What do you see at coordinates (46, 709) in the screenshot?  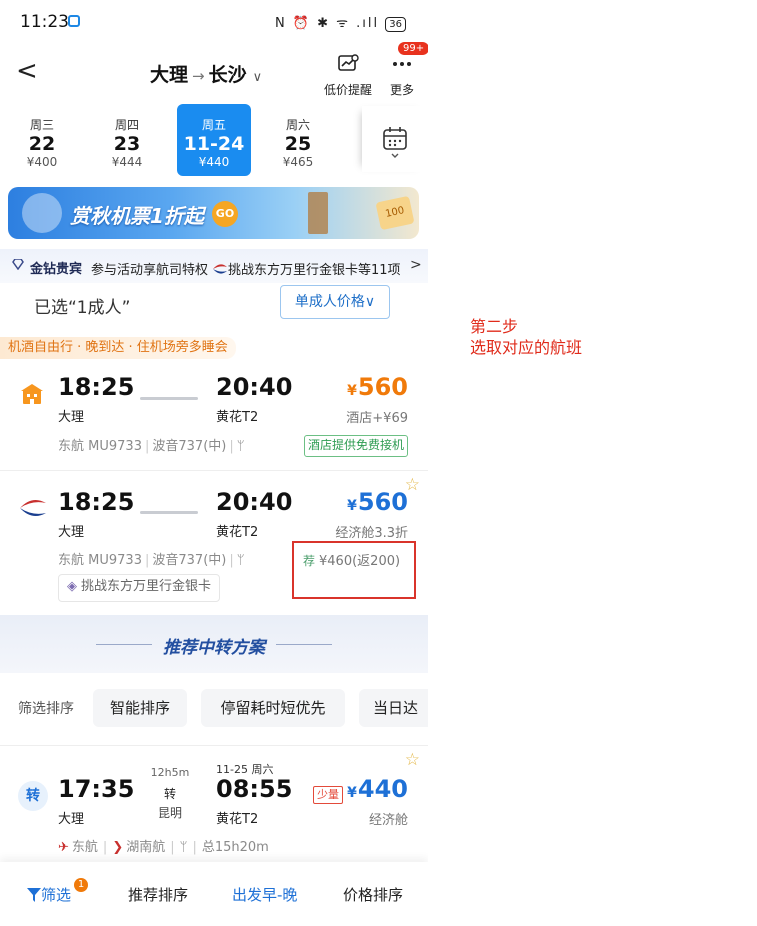 I see `sort-label: 筛选排序` at bounding box center [46, 709].